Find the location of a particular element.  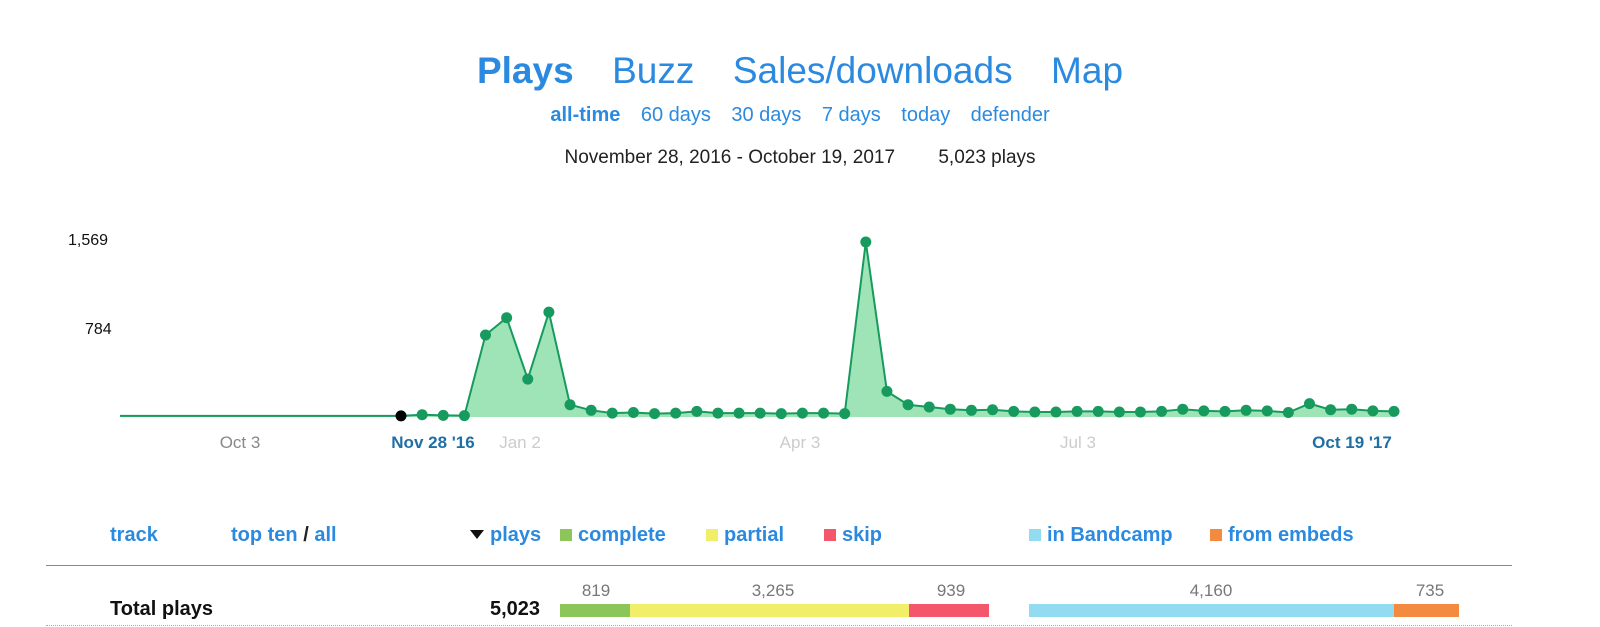

complete-header: complete is located at coordinates (613, 535).